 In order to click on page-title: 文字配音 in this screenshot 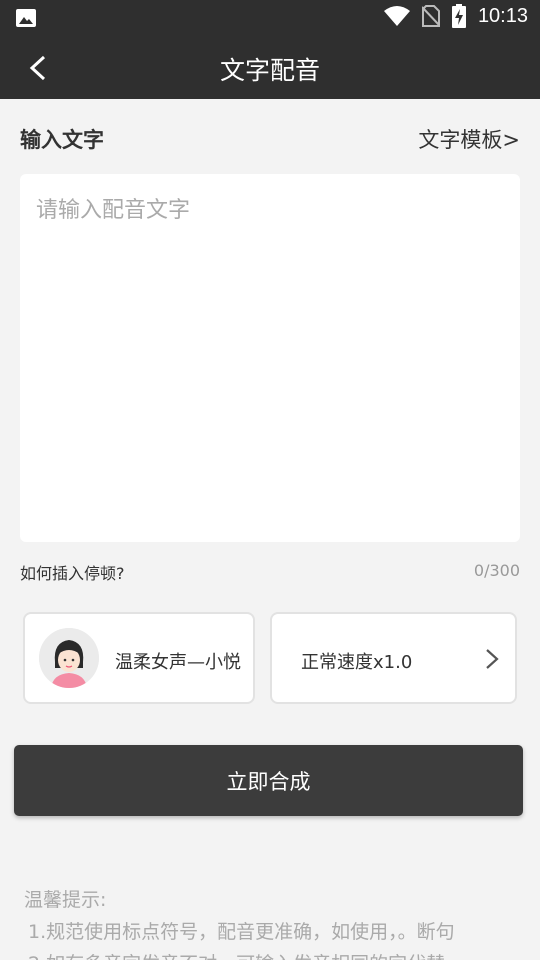, I will do `click(269, 70)`.